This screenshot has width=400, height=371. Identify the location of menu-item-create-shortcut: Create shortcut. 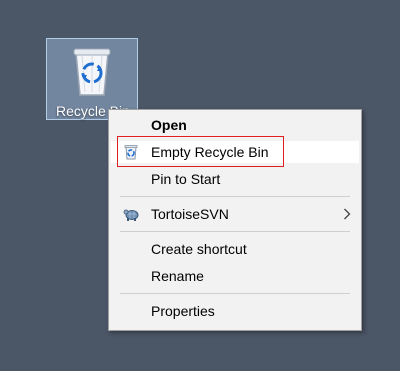
(235, 249).